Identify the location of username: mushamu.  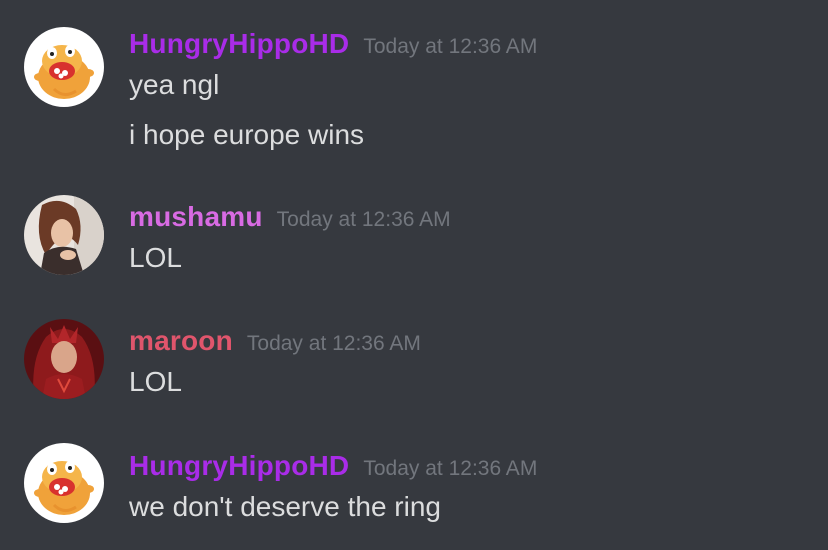
(196, 216).